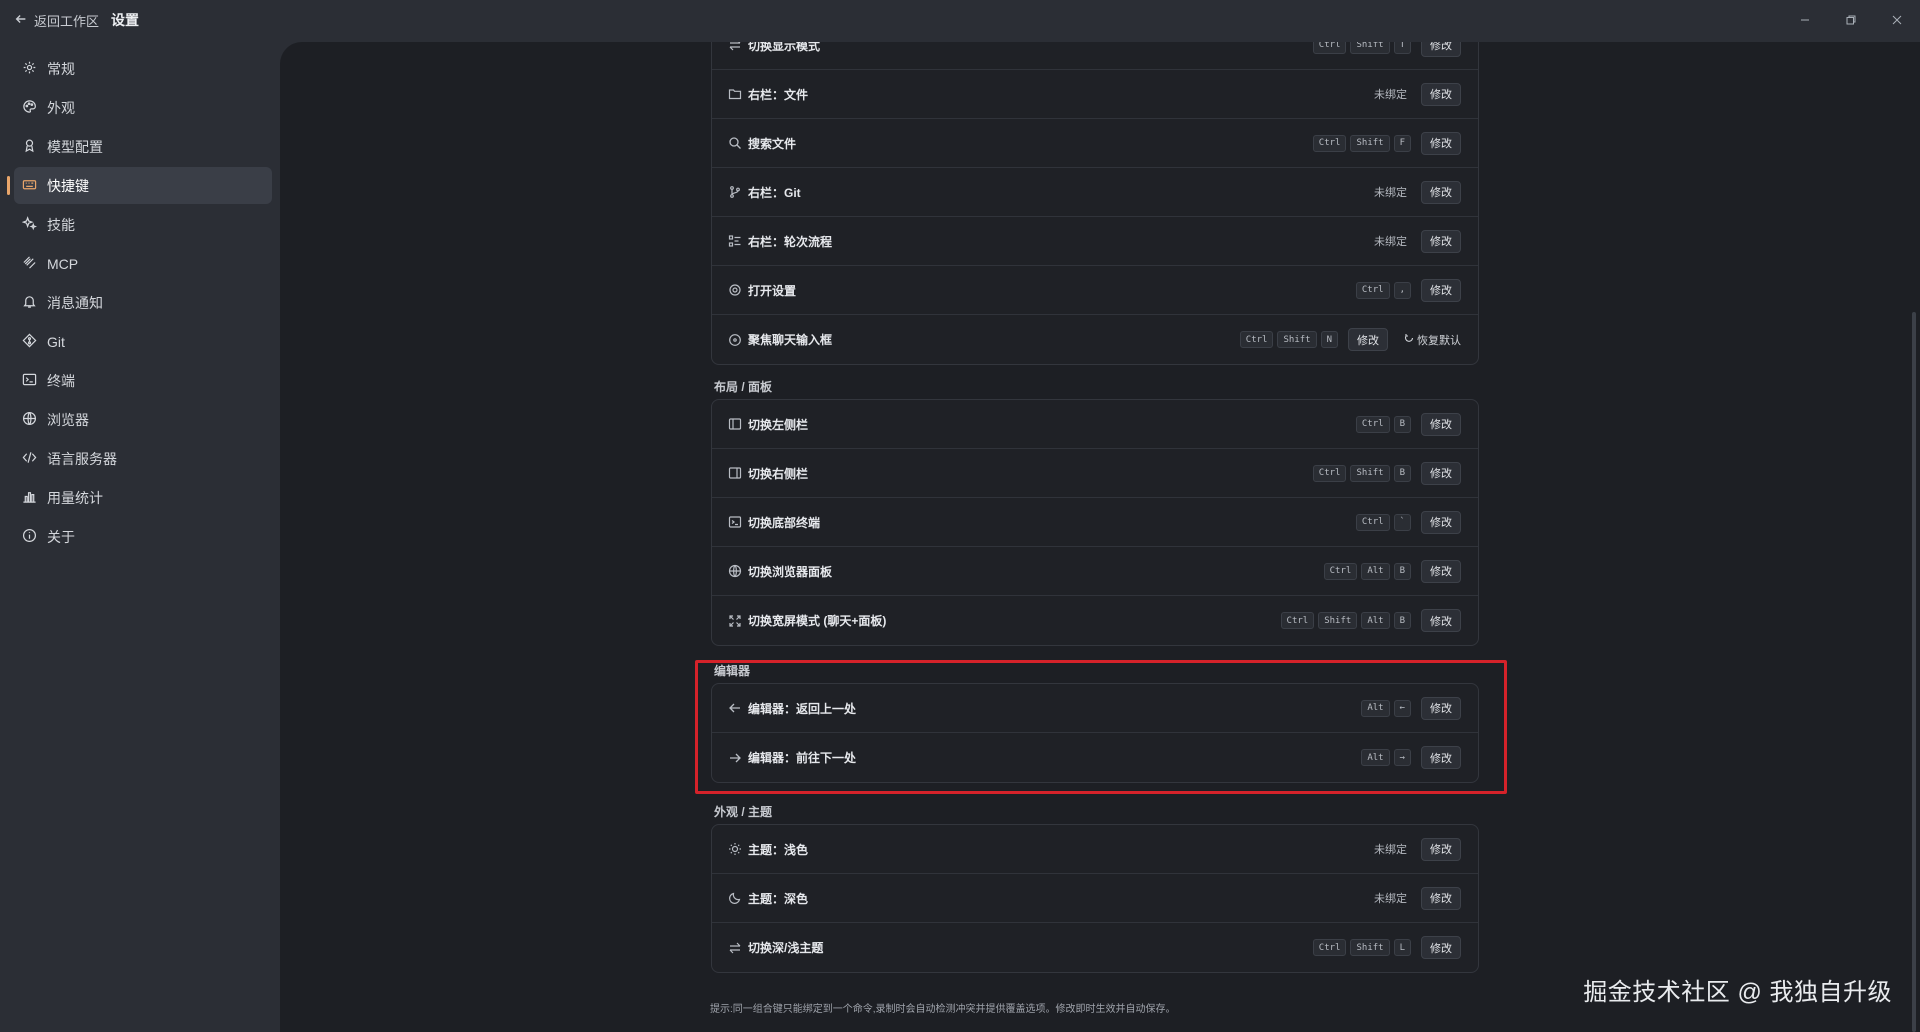 The width and height of the screenshot is (1920, 1032). I want to click on bar-chart-icon, so click(29, 498).